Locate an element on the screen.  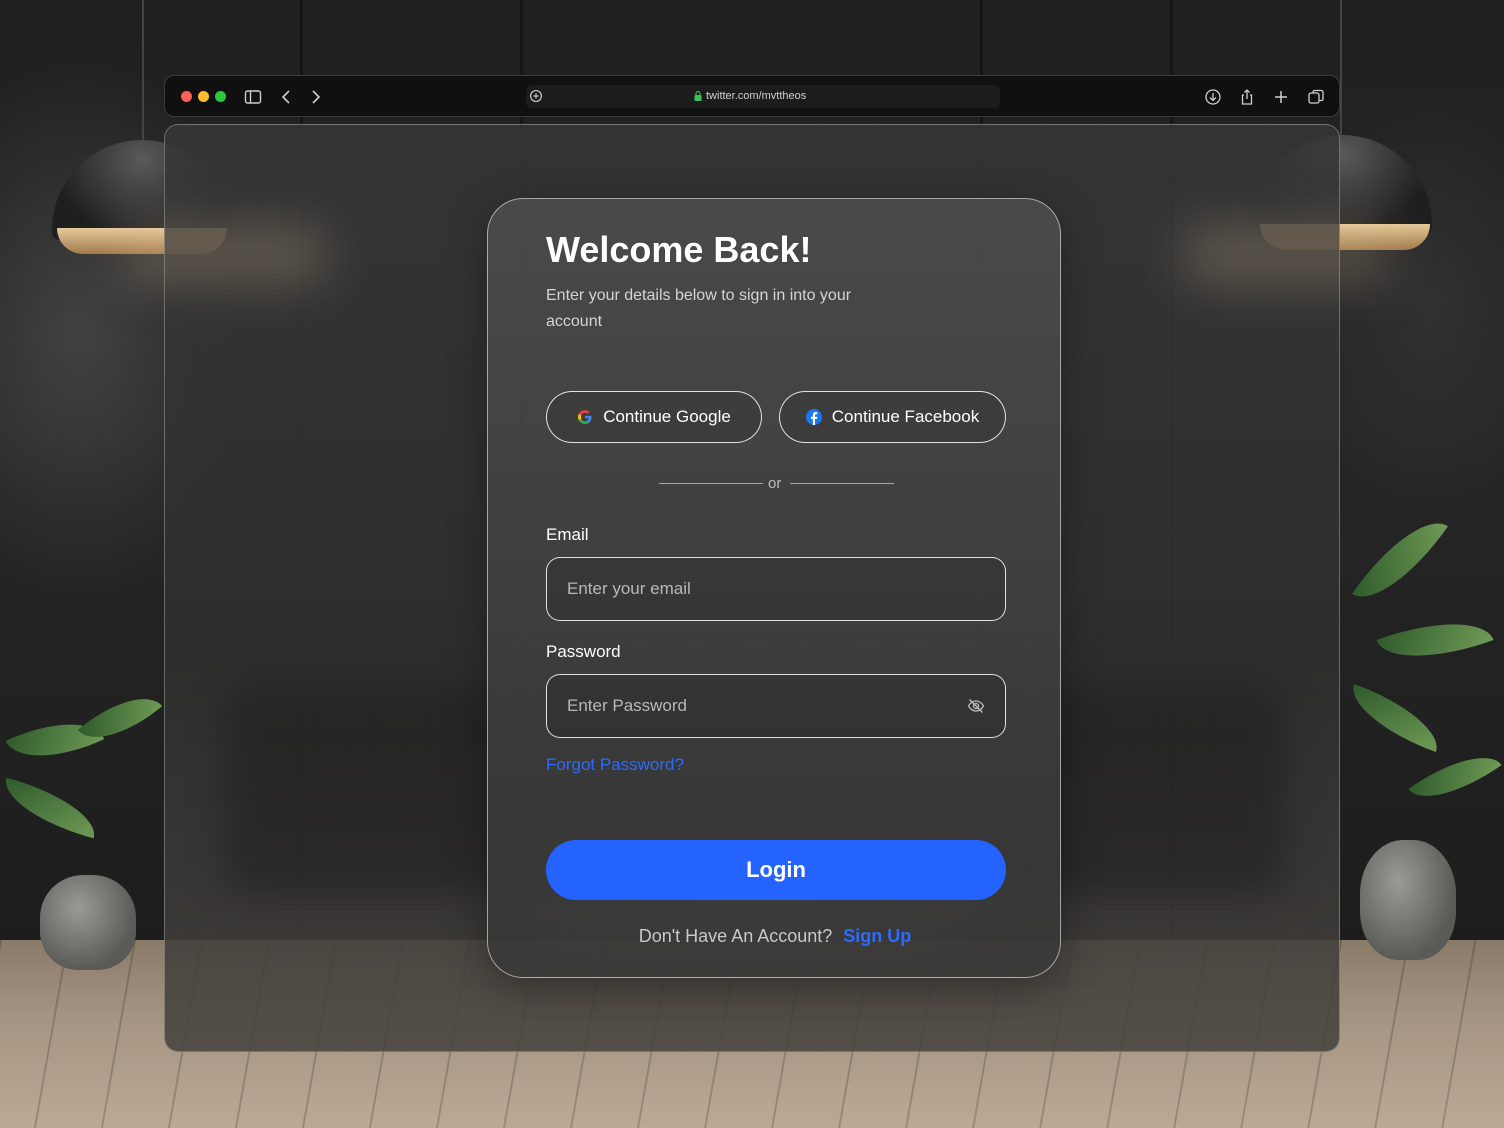
back-chevron-icon is located at coordinates (287, 97).